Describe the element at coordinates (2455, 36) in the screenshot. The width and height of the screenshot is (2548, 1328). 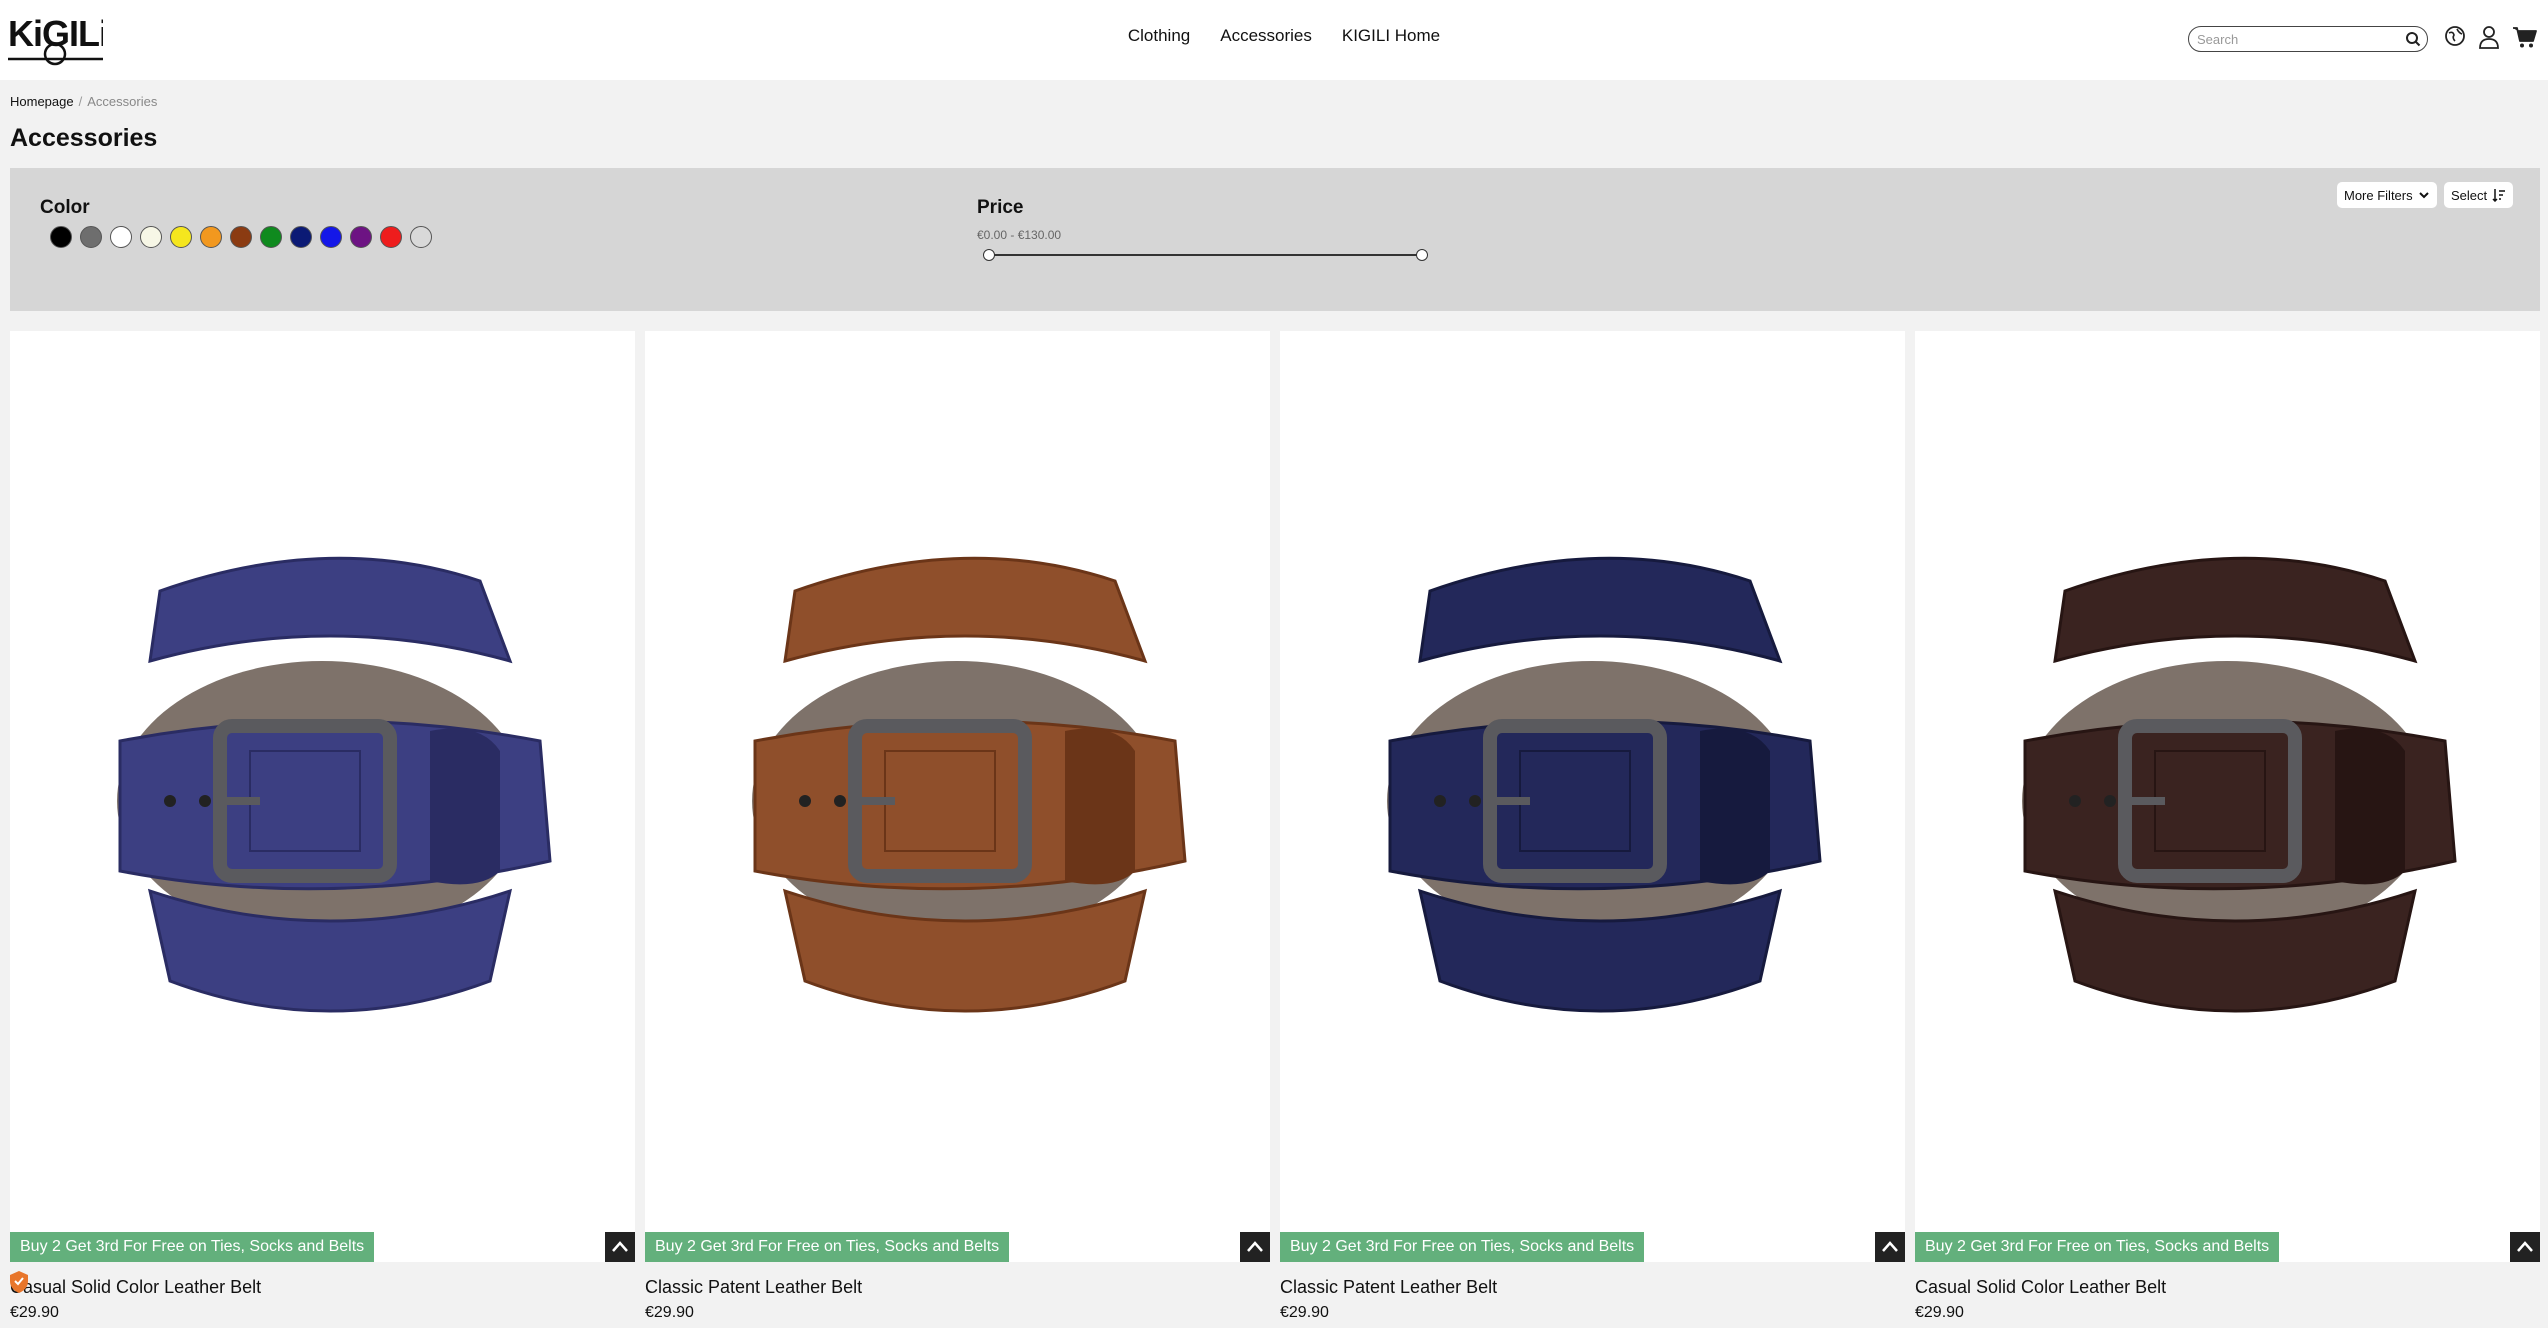
I see `globe-icon` at that location.